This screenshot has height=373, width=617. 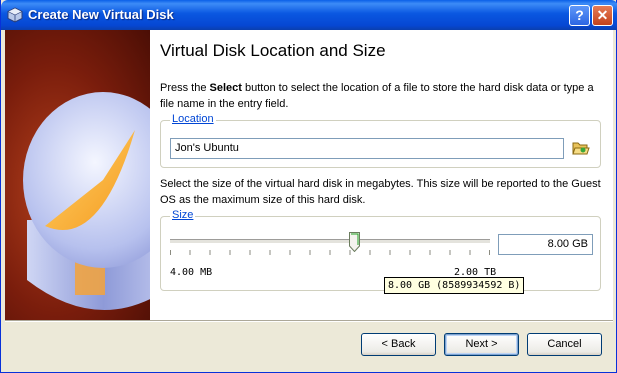 I want to click on size-tooltip: 8.00 GB (8589934592 B), so click(x=454, y=285).